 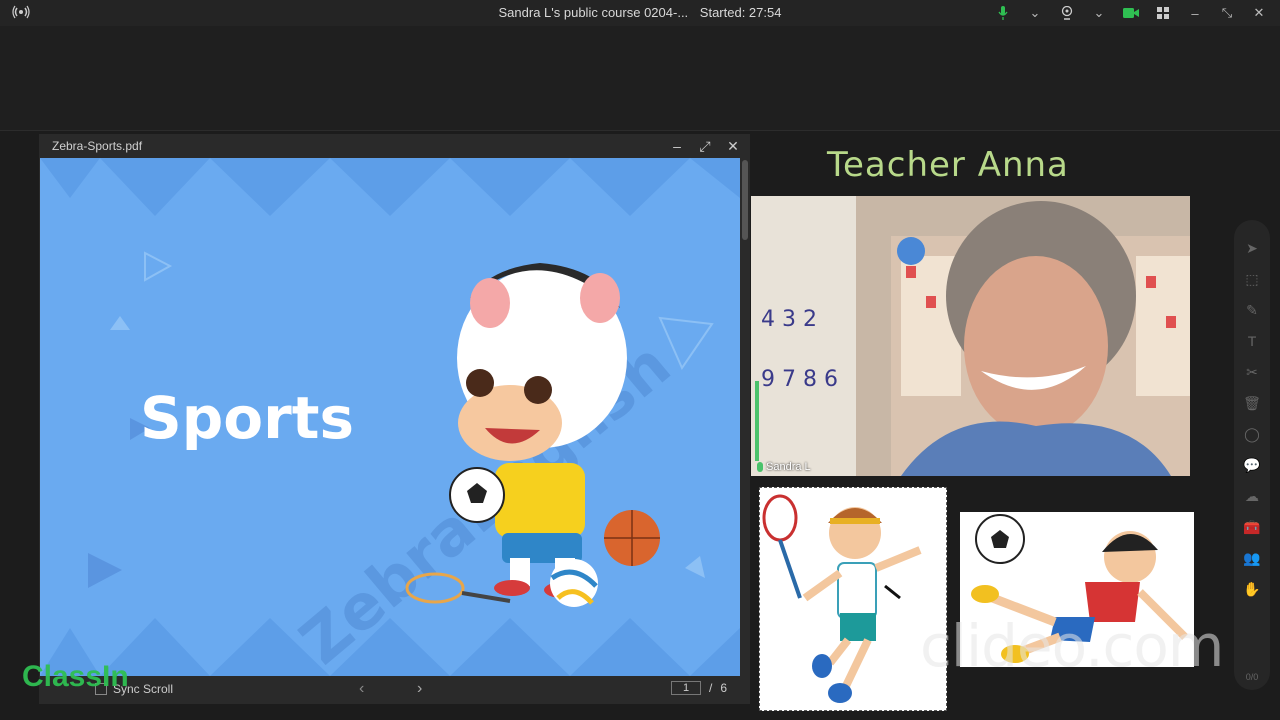 I want to click on webcam-chevron-down-icon: ⌄, so click(x=1099, y=13).